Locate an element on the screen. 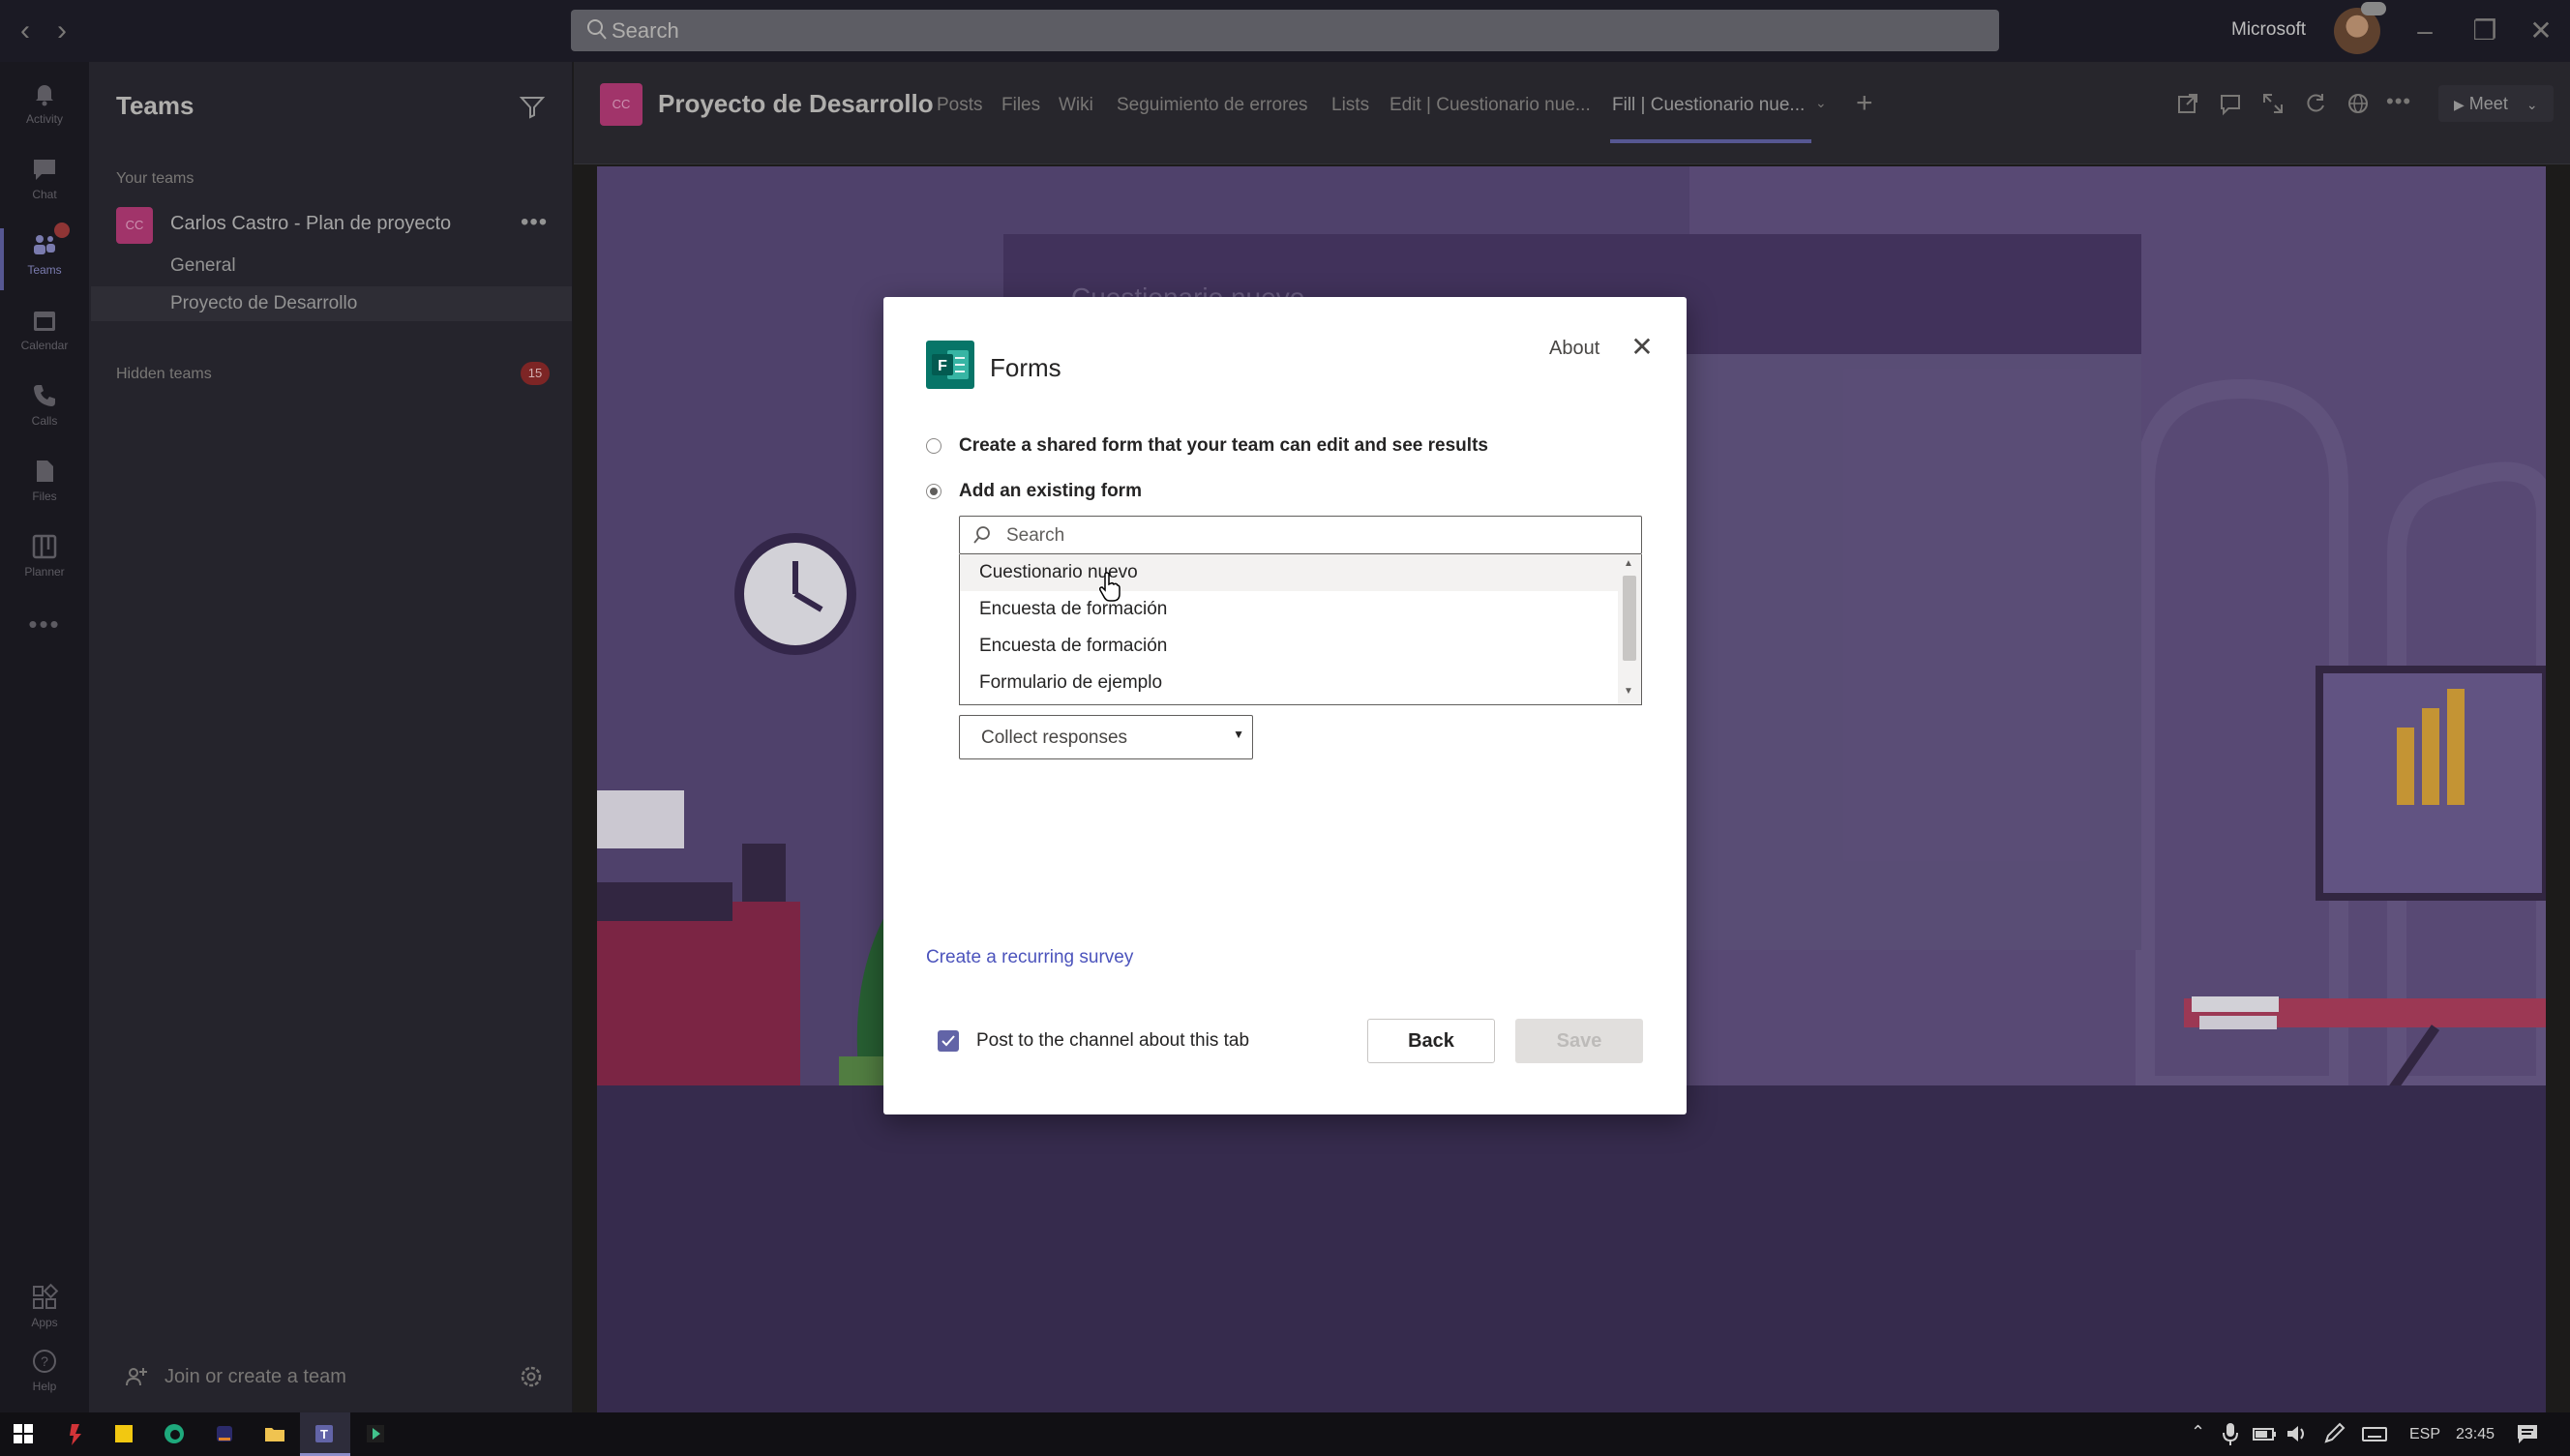  hand-cursor-icon is located at coordinates (1110, 587).